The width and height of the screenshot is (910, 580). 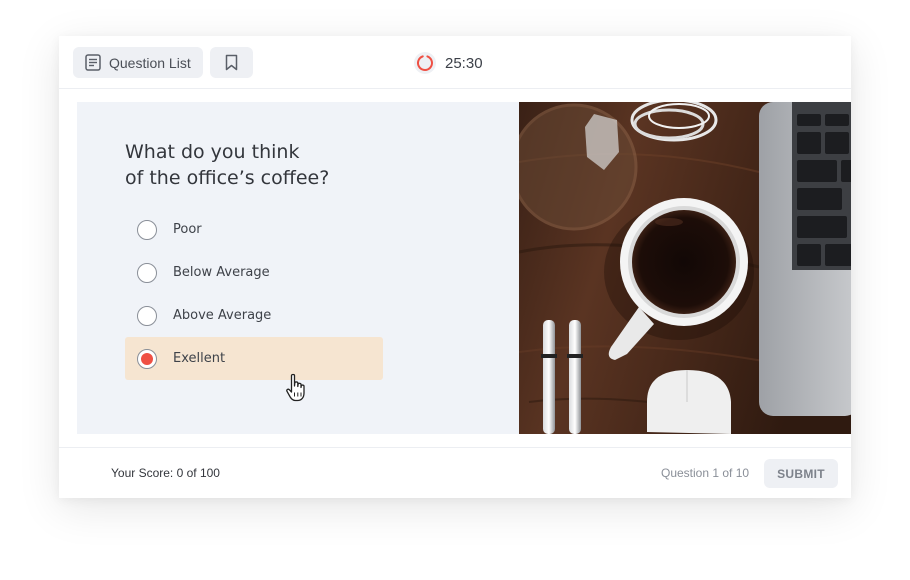 I want to click on list-icon, so click(x=93, y=62).